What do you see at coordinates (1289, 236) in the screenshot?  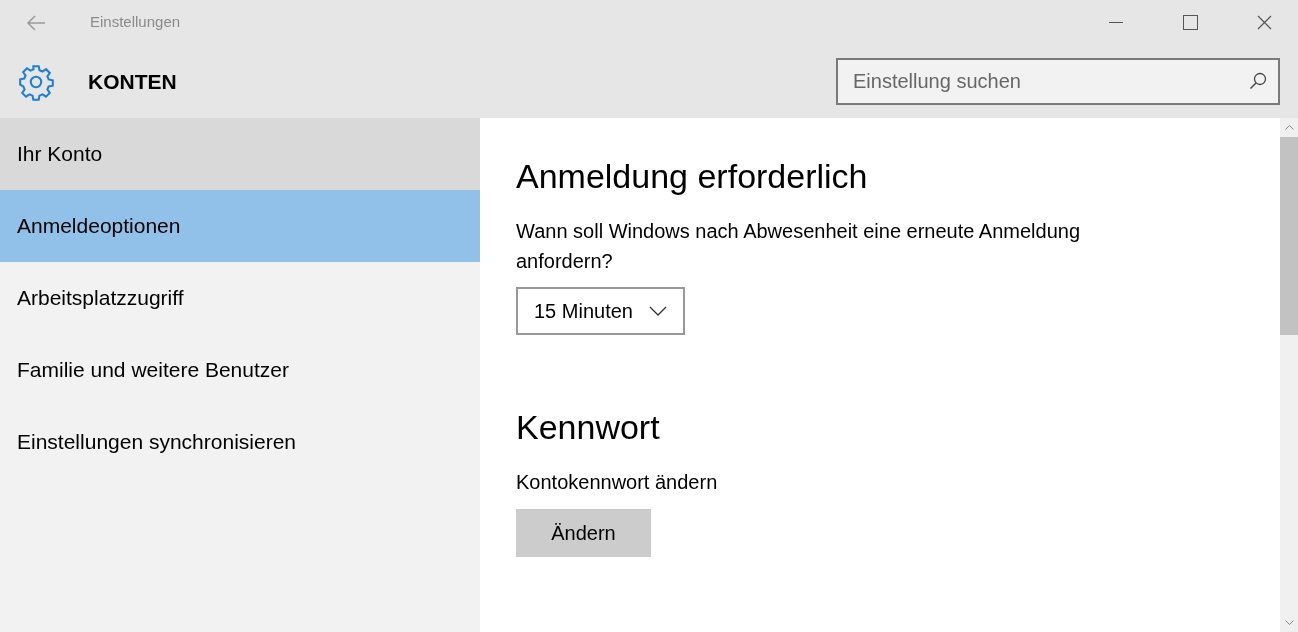 I see `scrollbar-thumb` at bounding box center [1289, 236].